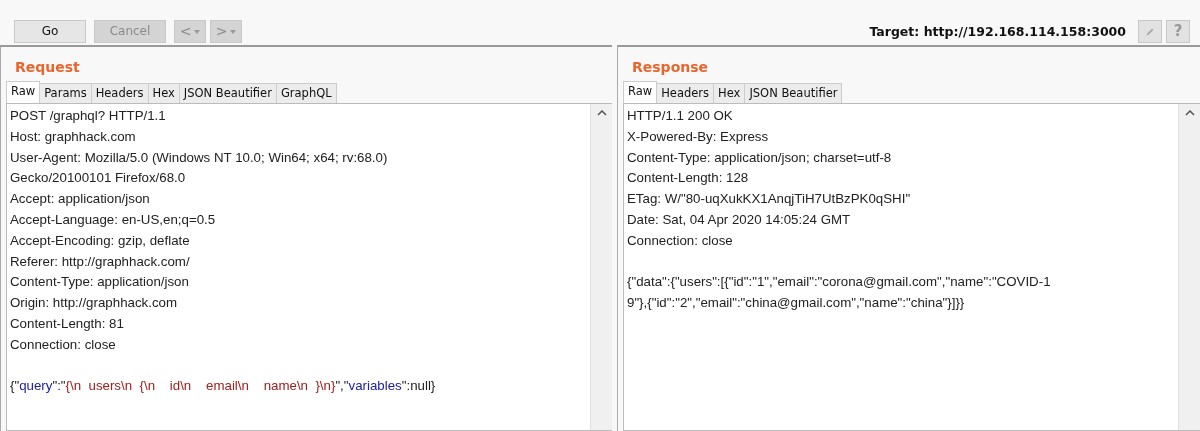  What do you see at coordinates (670, 67) in the screenshot?
I see `panel-title: Response` at bounding box center [670, 67].